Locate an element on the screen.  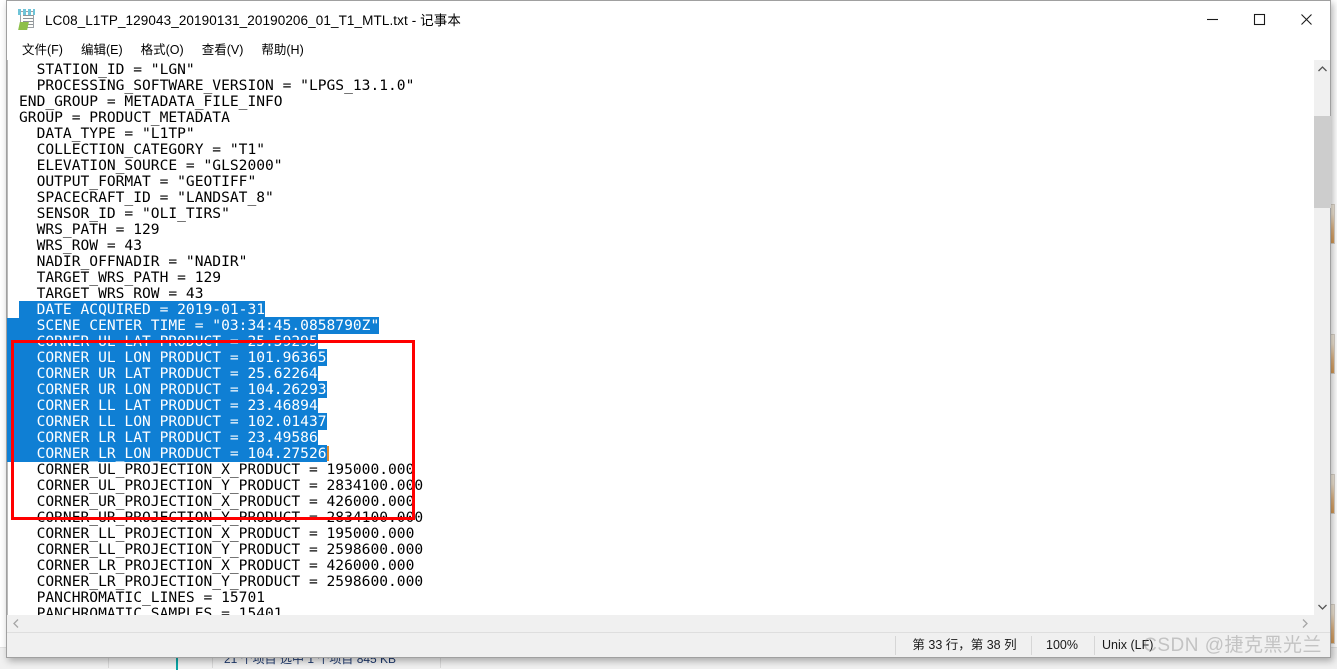
scroll-up-icon is located at coordinates (1322, 68).